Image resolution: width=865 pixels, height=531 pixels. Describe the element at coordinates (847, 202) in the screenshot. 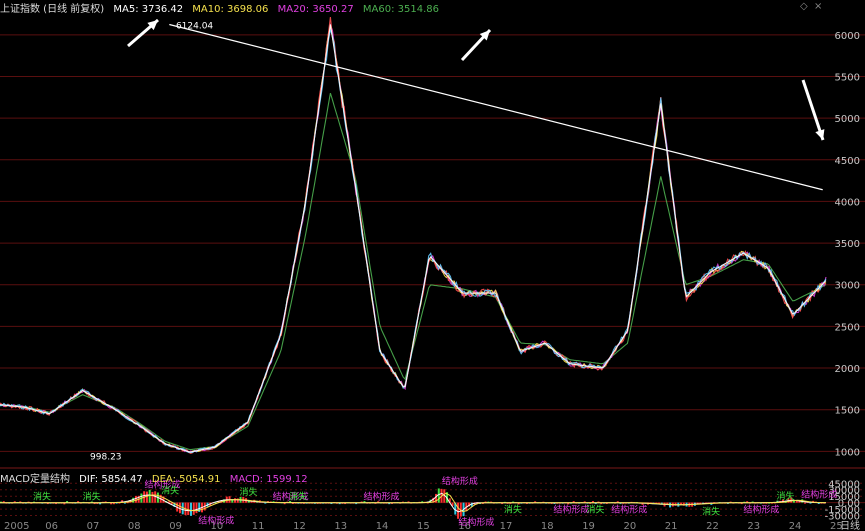

I see `price-tick-label: 4000` at that location.